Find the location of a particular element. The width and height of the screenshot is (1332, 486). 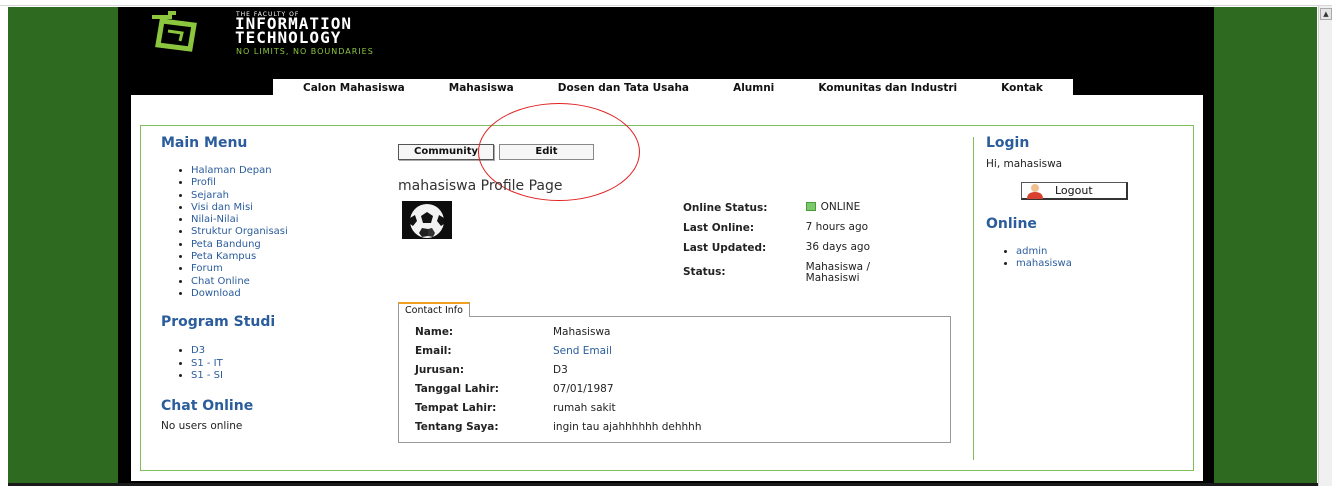

status-row: Online Status: ONLINE is located at coordinates (793, 208).